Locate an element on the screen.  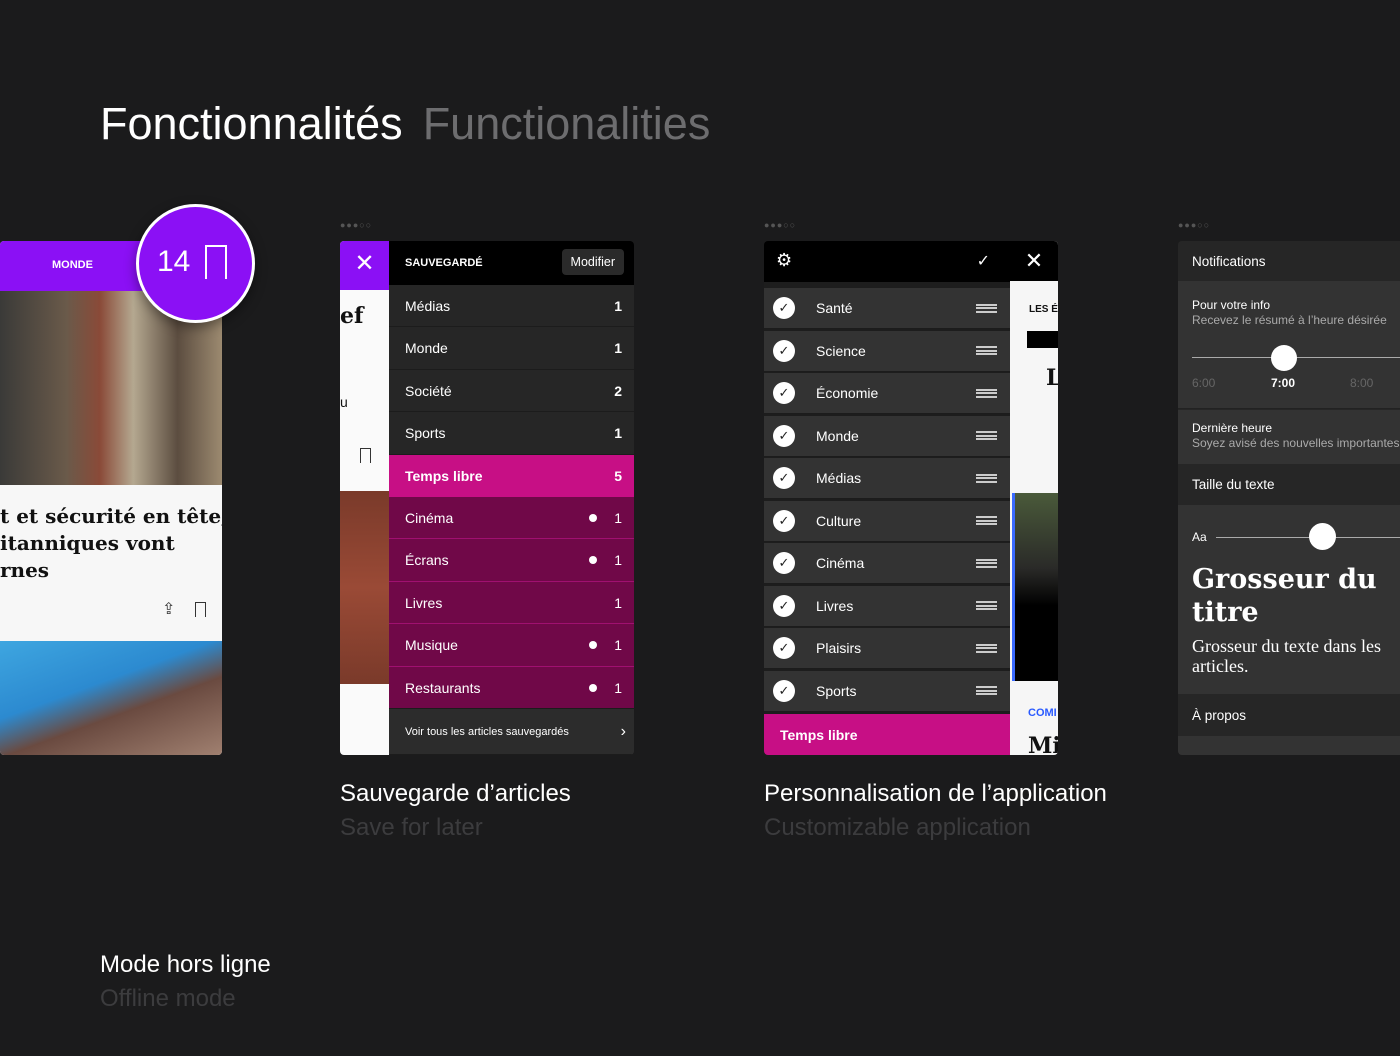
status-bar: ●●●○○ is located at coordinates (780, 225).